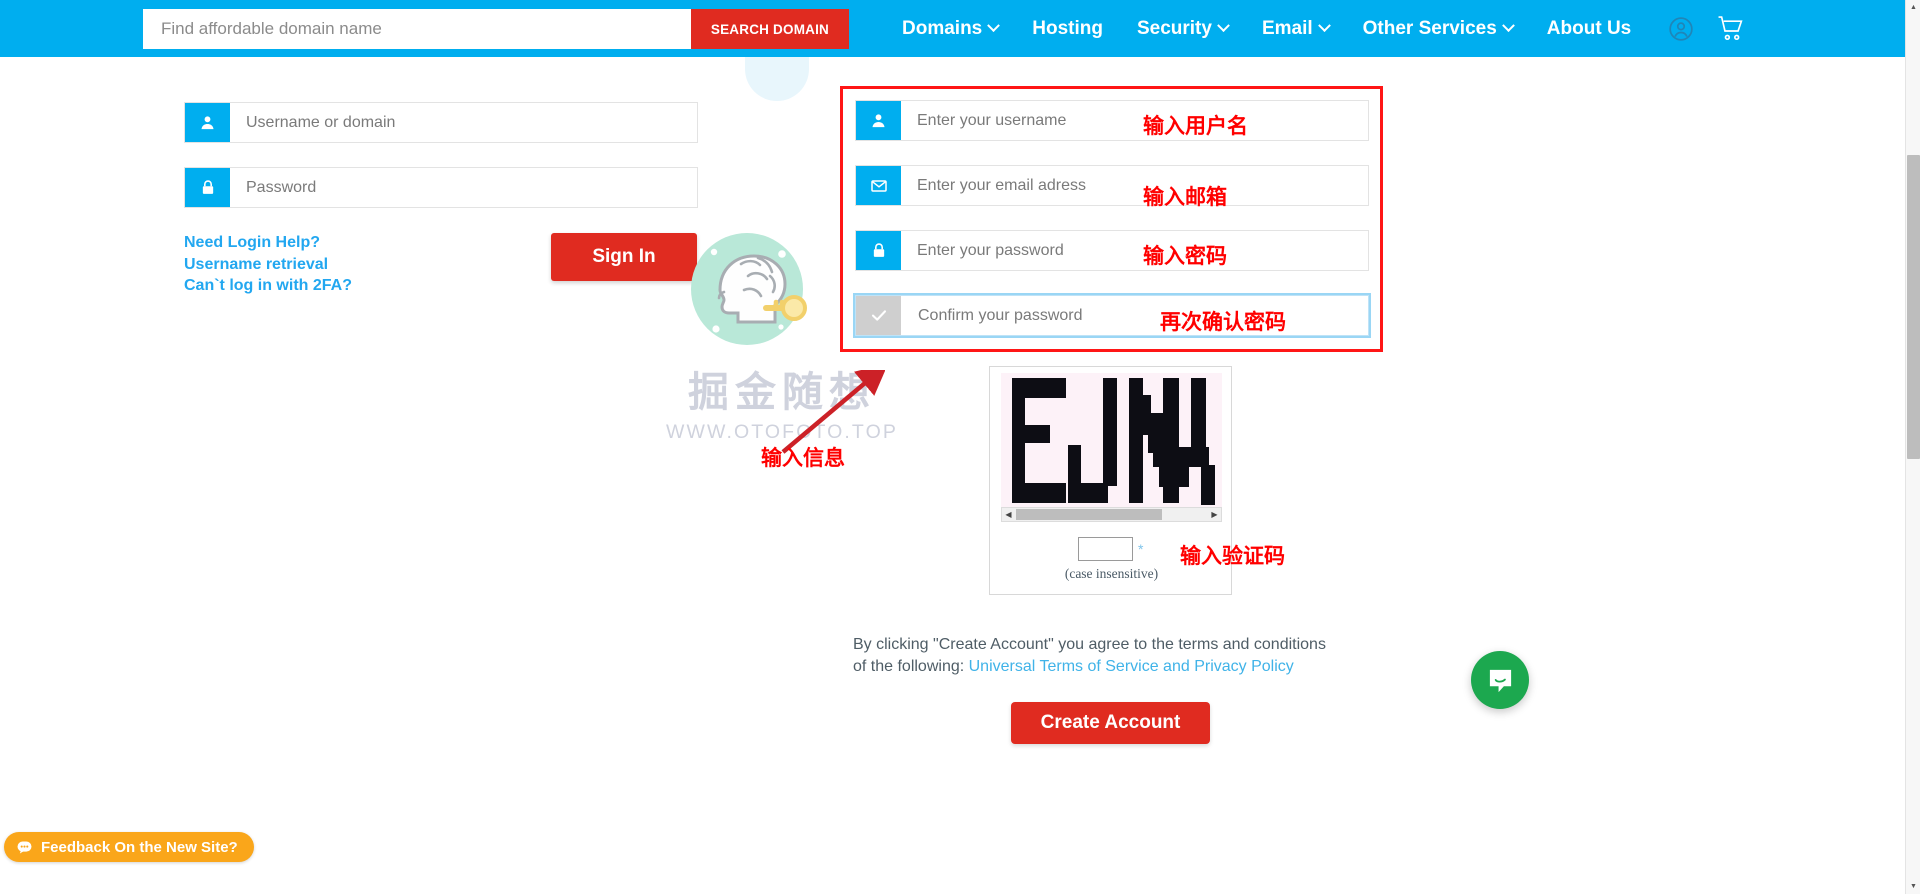 This screenshot has height=894, width=1920. I want to click on cart-icon, so click(1731, 28).